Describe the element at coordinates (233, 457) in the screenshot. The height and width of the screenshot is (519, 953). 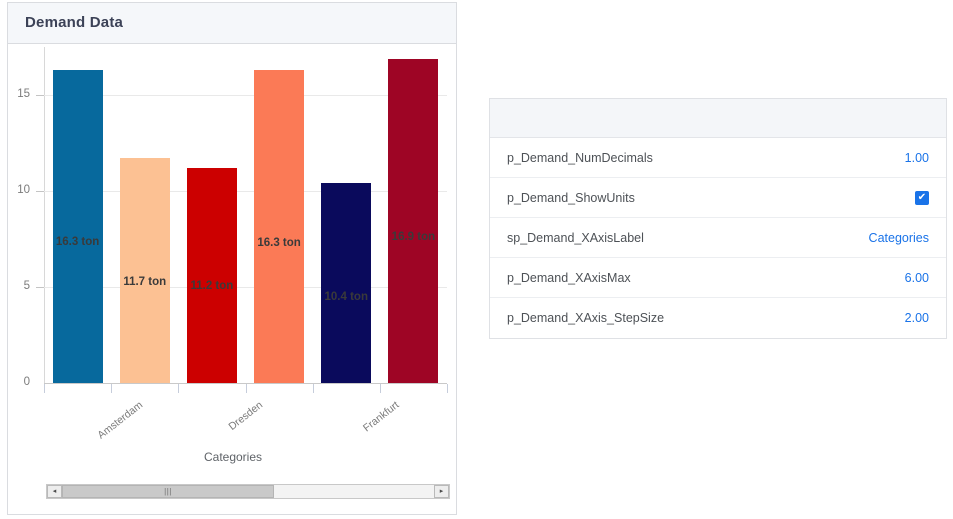
I see `x-axis-title: Categories` at that location.